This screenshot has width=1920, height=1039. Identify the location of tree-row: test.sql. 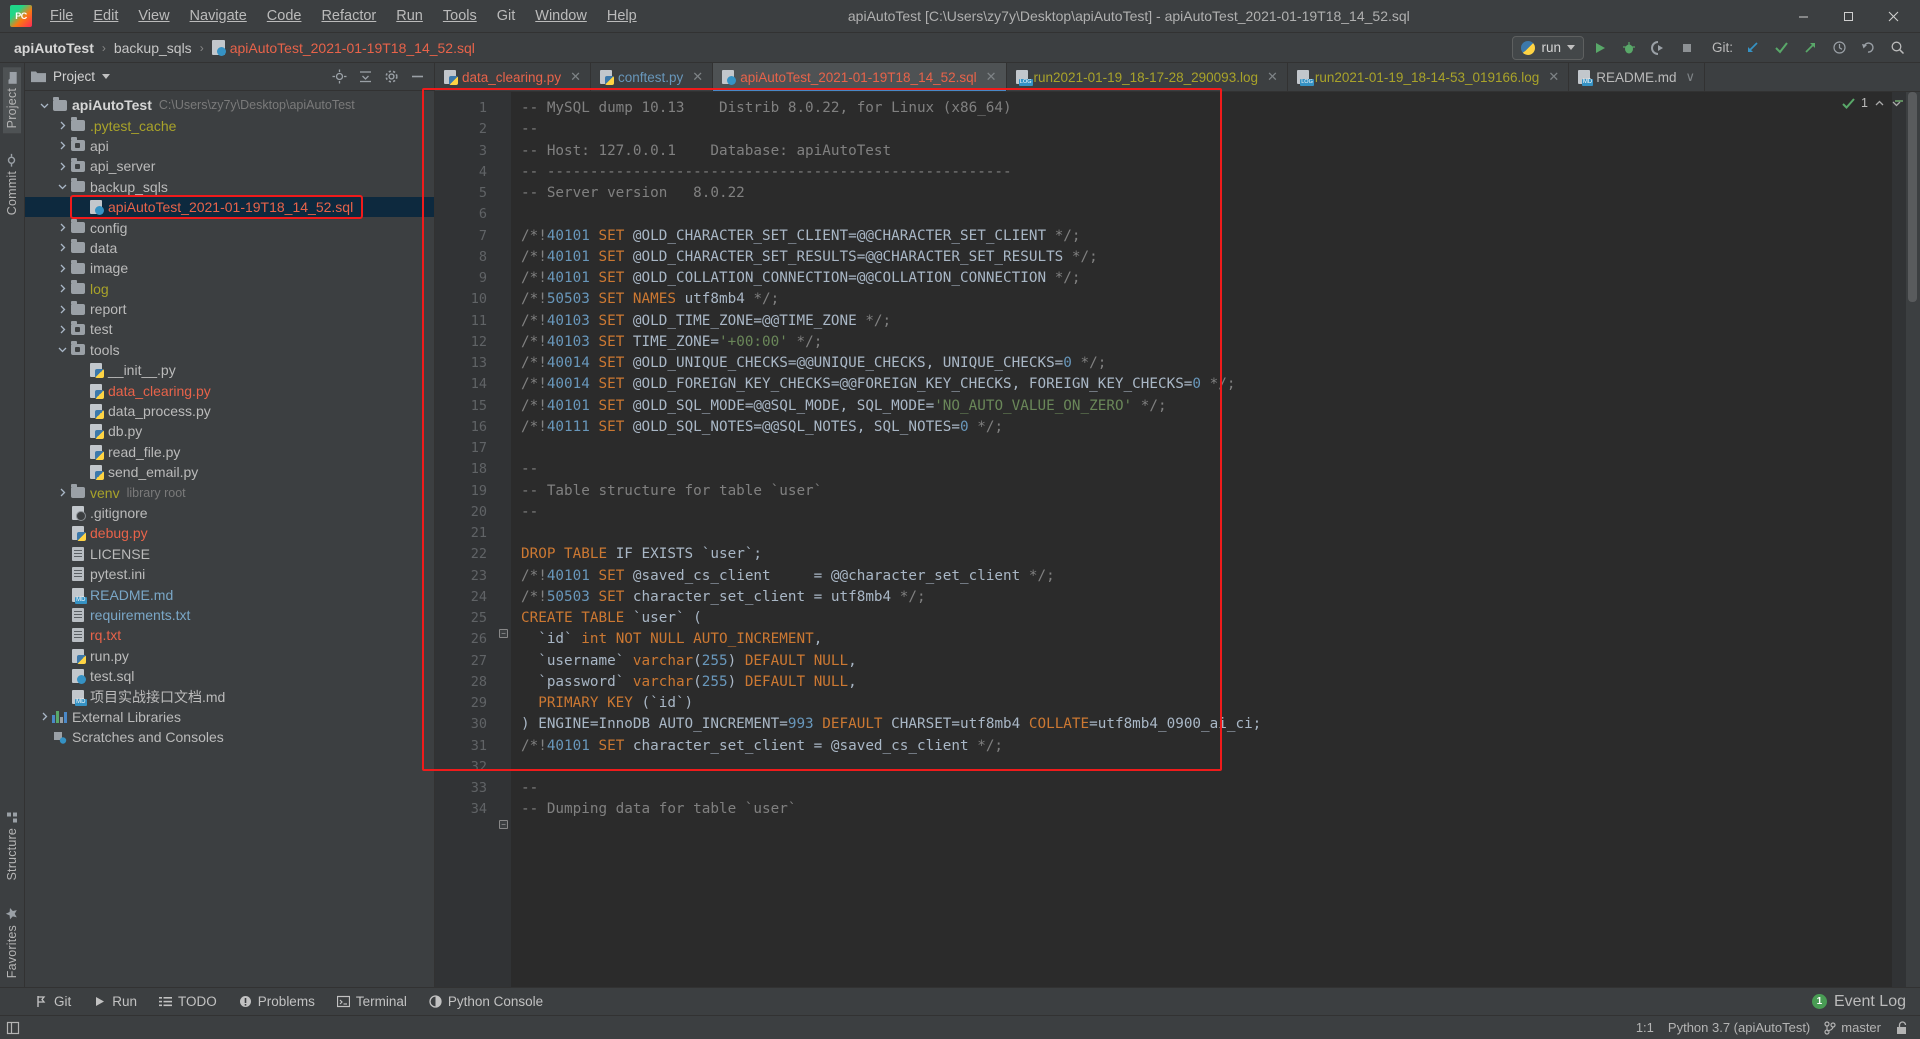
(229, 676).